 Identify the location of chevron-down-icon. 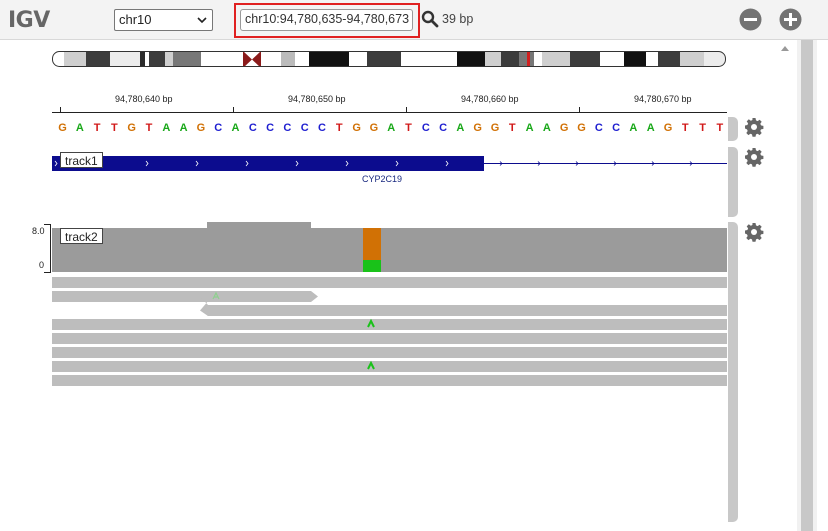
(202, 20).